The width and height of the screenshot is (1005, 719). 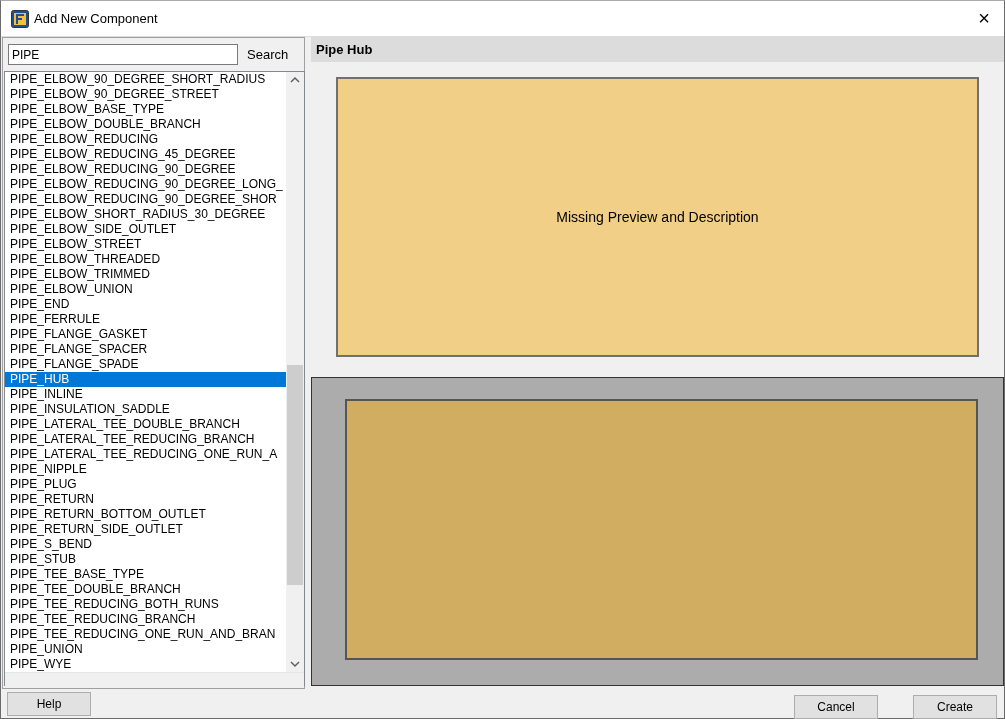 What do you see at coordinates (73, 244) in the screenshot?
I see `list-item: PIPE_ELBOW_STREET` at bounding box center [73, 244].